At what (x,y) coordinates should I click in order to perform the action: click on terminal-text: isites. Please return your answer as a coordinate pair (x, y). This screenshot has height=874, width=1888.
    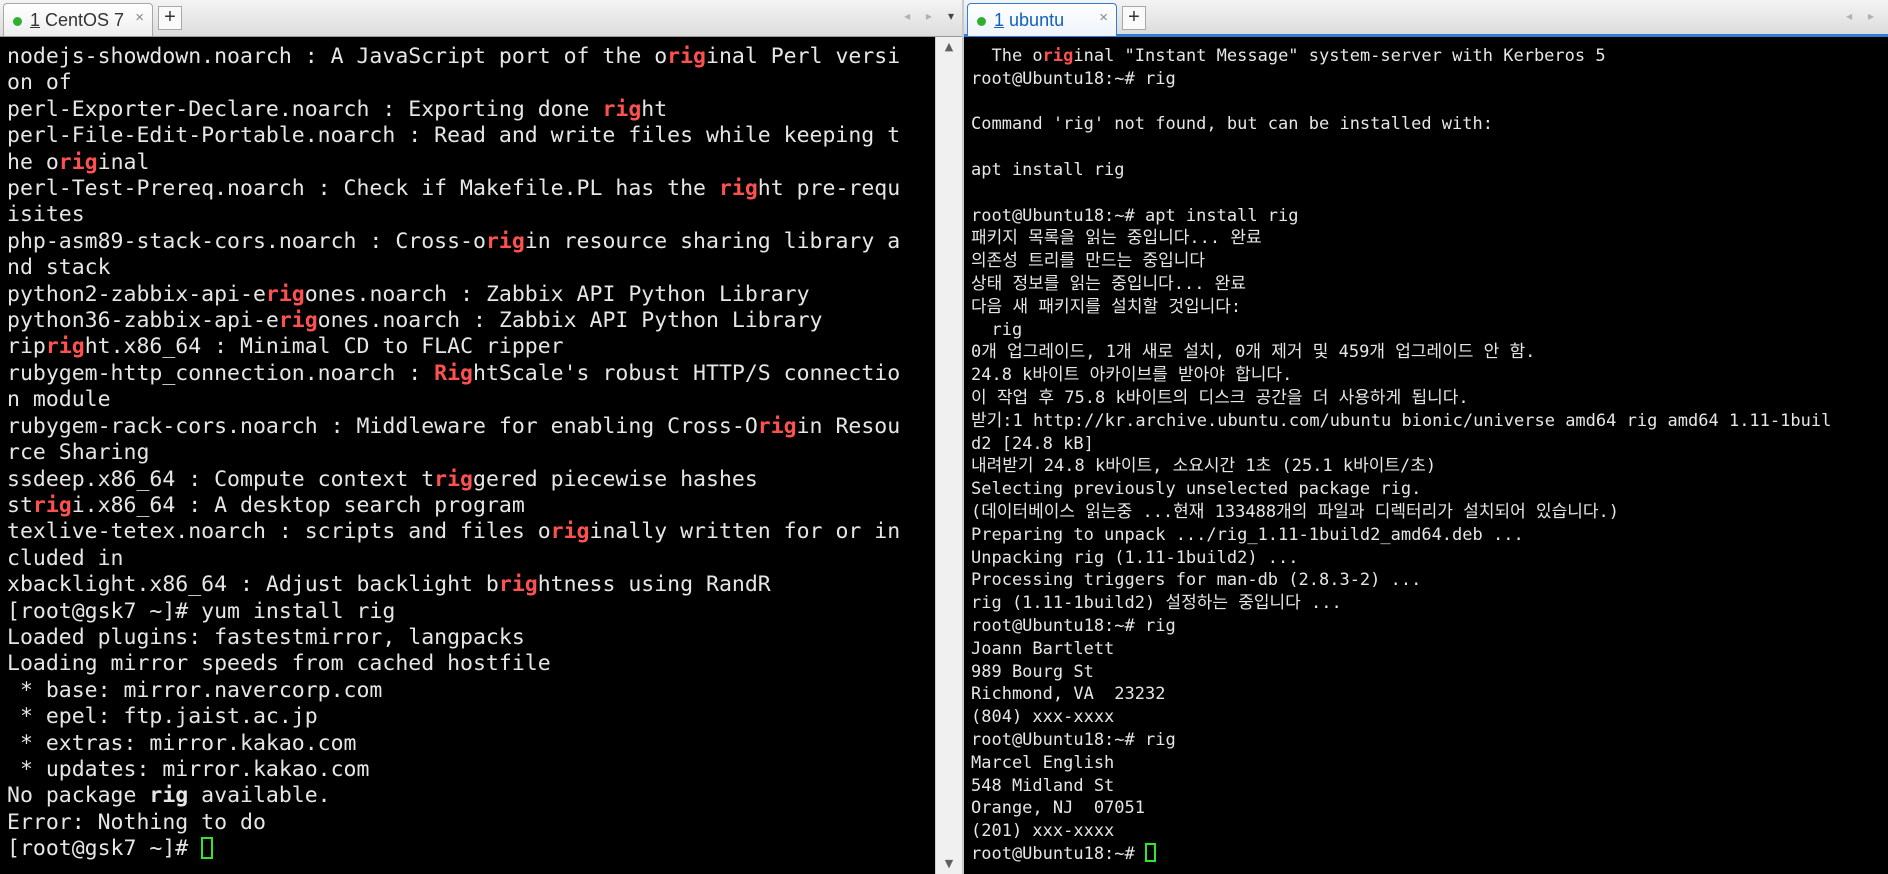
    Looking at the image, I should click on (46, 215).